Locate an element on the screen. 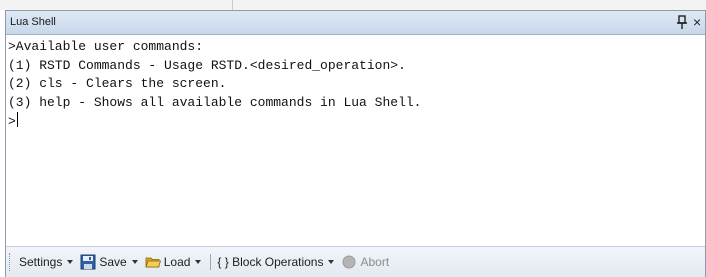 This screenshot has width=706, height=277. title-bar: Lua Shell × is located at coordinates (355, 23).